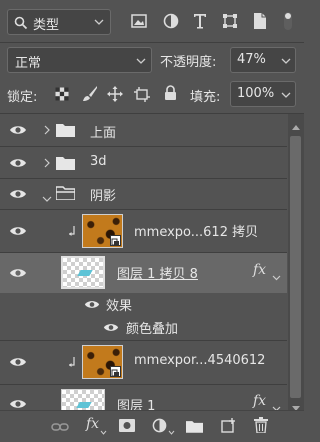 The height and width of the screenshot is (442, 320). Describe the element at coordinates (288, 16) in the screenshot. I see `filter-toggle-knob` at that location.